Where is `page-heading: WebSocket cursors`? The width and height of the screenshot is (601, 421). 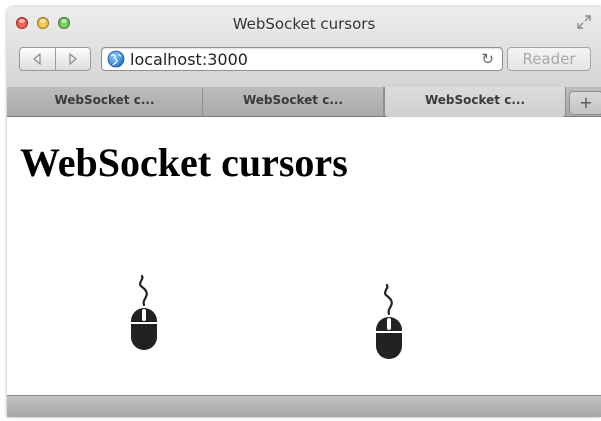
page-heading: WebSocket cursors is located at coordinates (184, 162).